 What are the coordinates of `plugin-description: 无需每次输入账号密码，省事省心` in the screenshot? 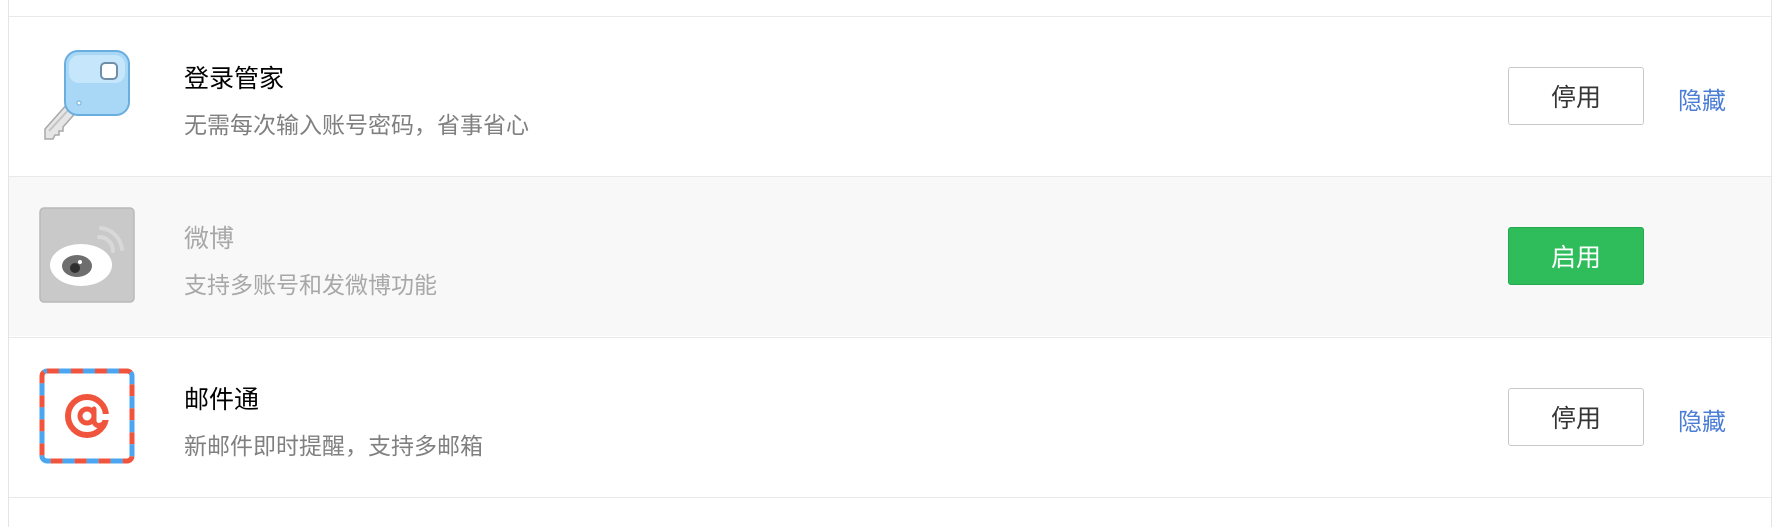 It's located at (356, 126).